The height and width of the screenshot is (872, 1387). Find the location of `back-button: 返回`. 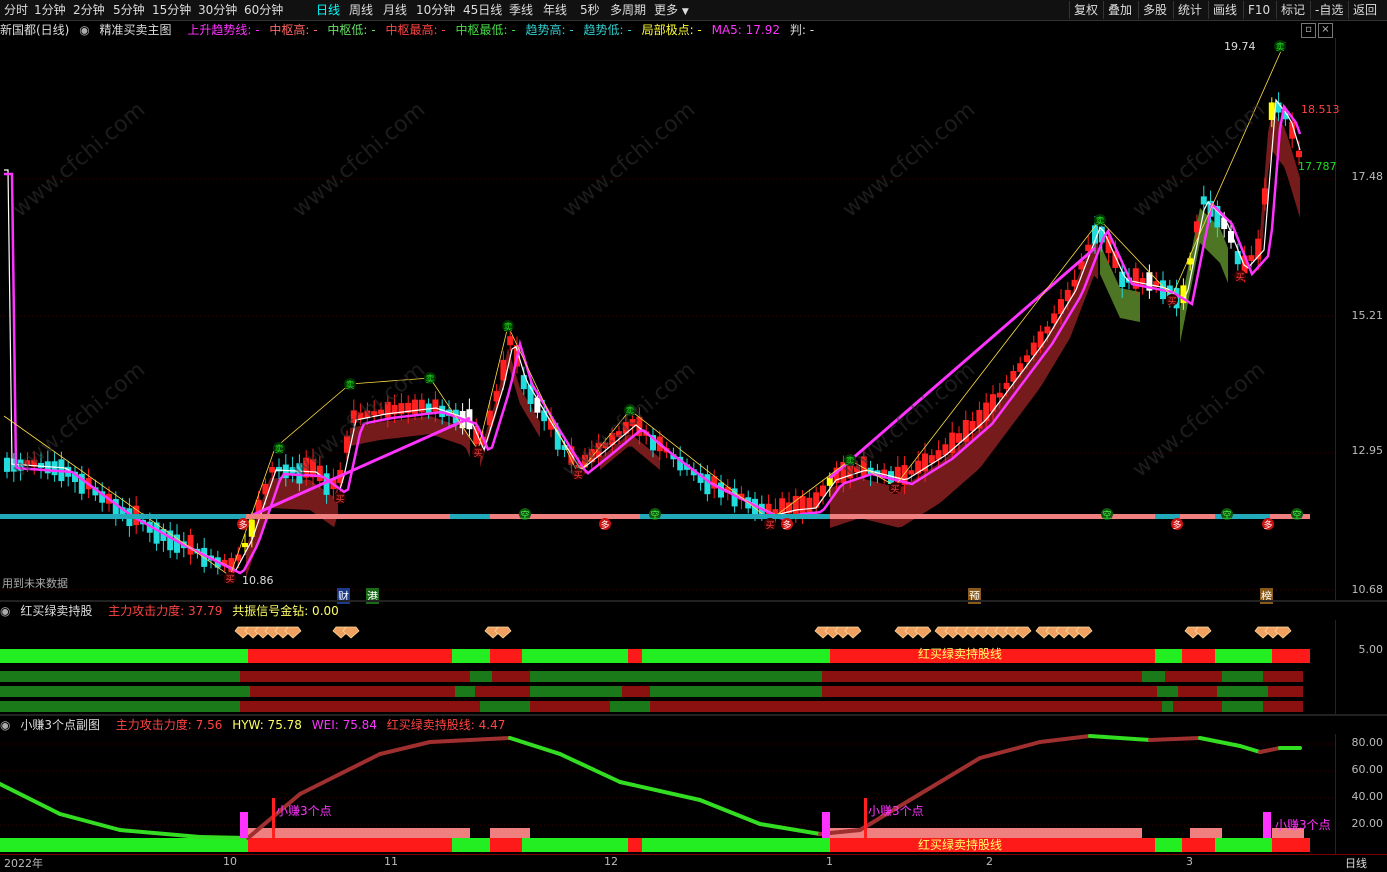

back-button: 返回 is located at coordinates (1364, 10).